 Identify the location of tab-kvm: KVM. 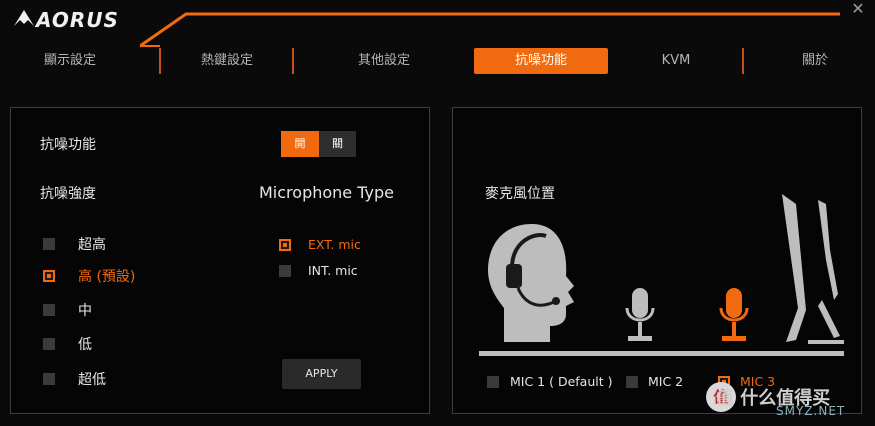
(676, 61).